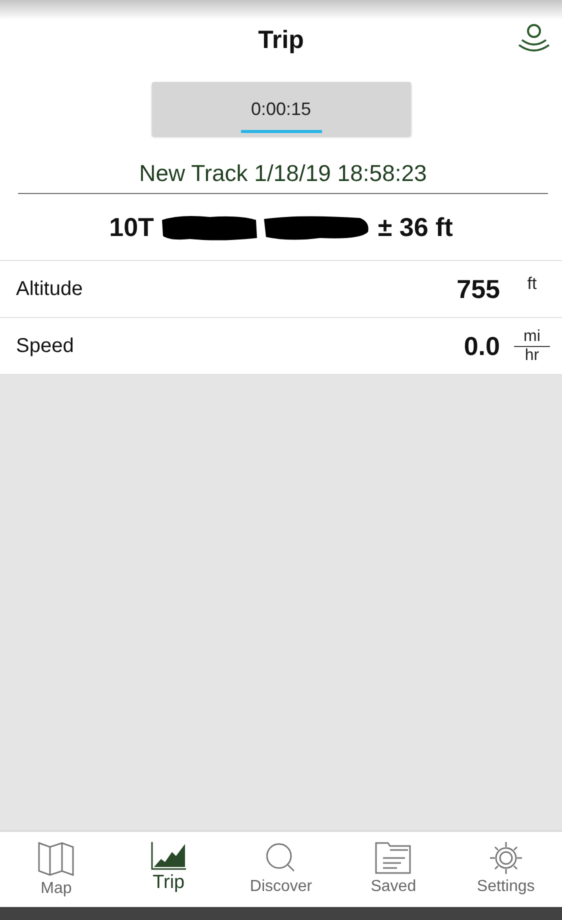 This screenshot has height=920, width=562. I want to click on search-icon, so click(281, 858).